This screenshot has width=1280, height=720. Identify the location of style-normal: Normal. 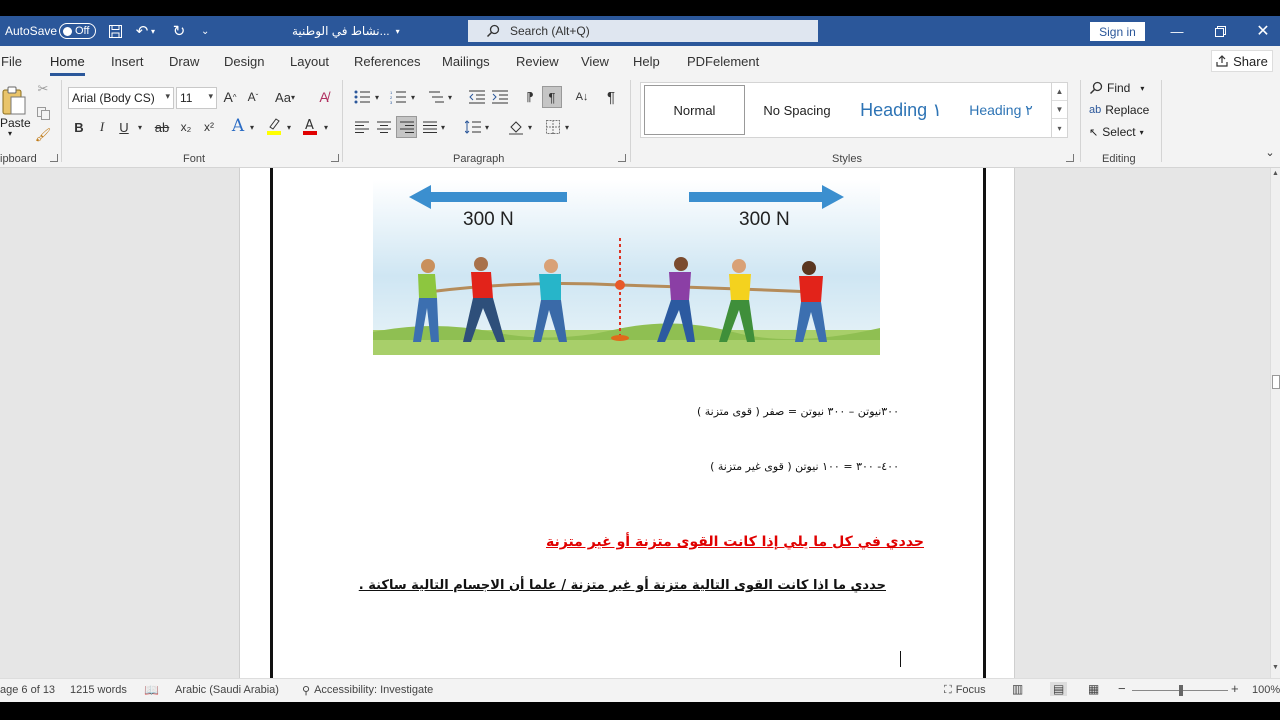
(694, 110).